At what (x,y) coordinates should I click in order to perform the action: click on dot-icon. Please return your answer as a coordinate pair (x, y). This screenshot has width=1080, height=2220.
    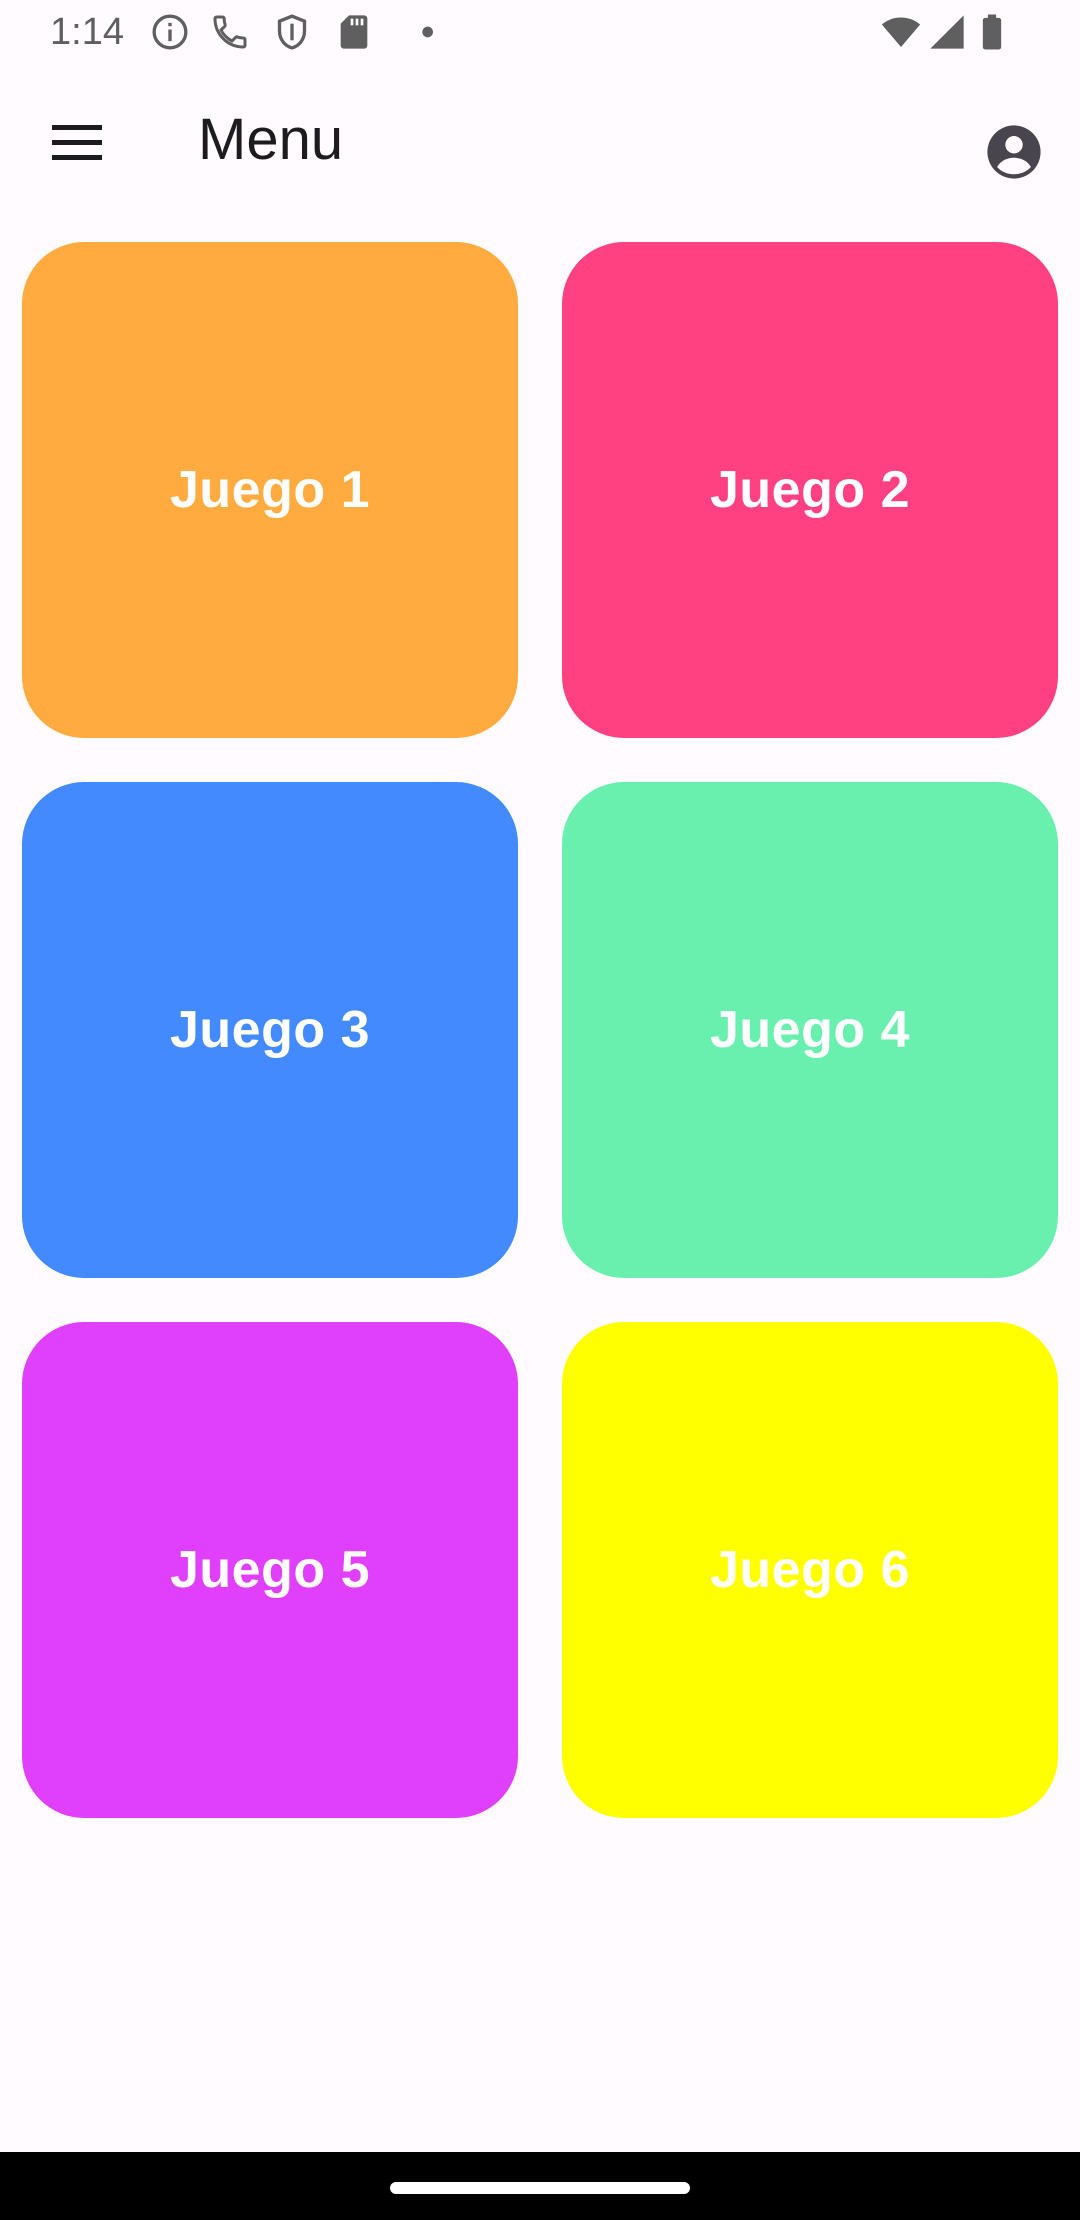
    Looking at the image, I should click on (427, 32).